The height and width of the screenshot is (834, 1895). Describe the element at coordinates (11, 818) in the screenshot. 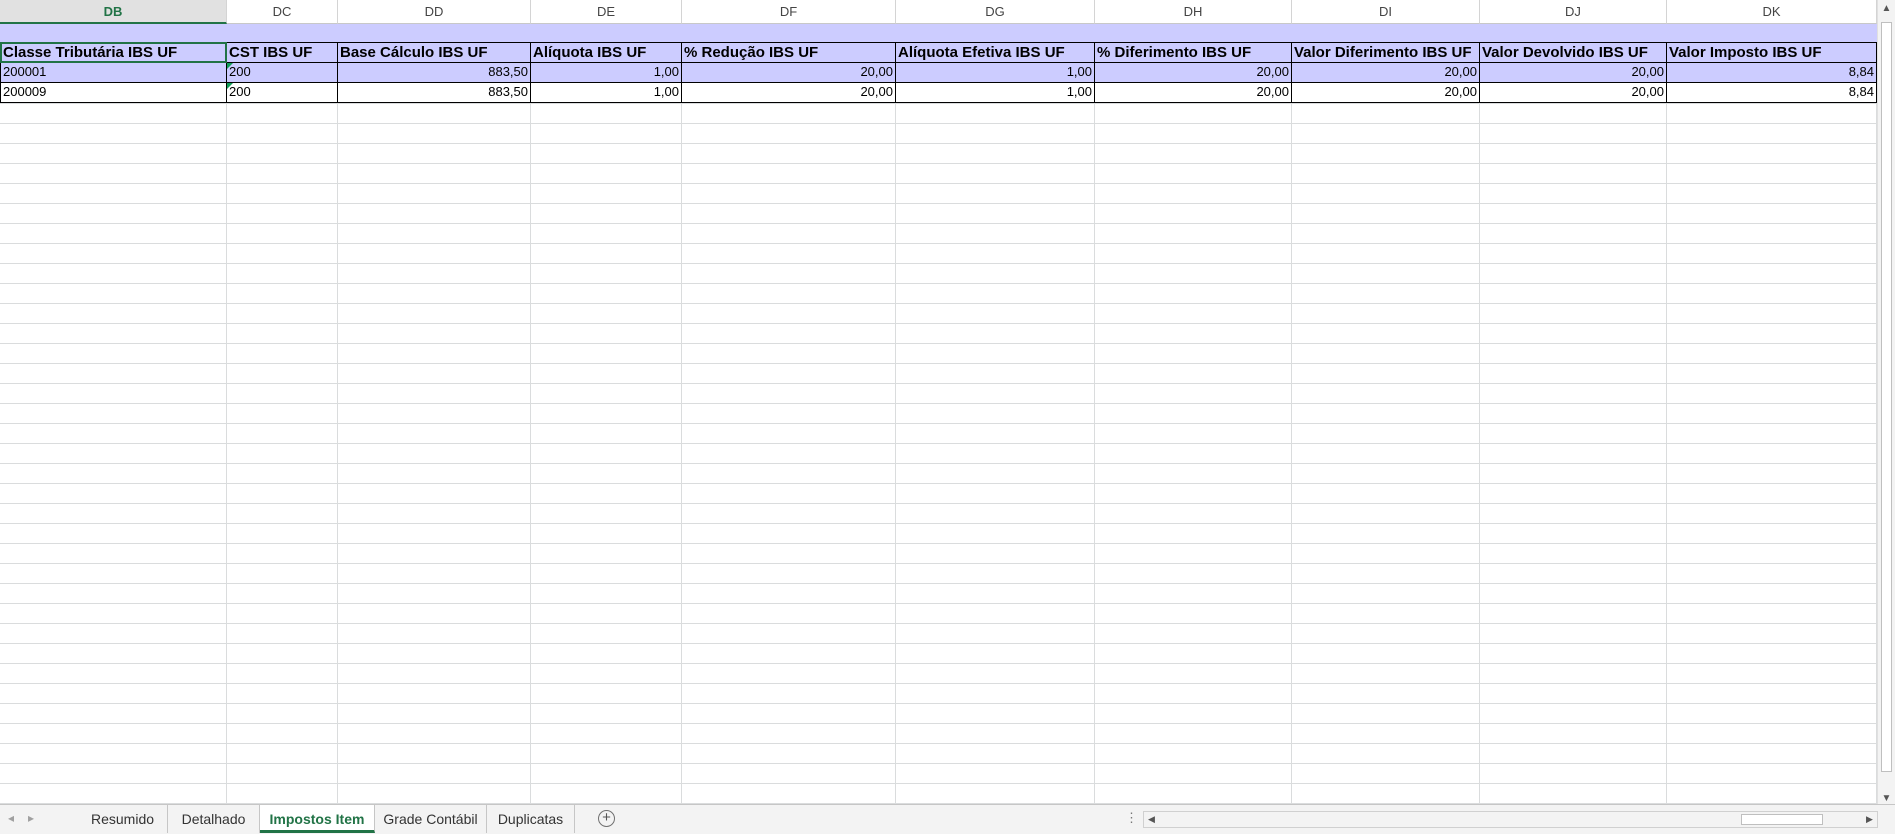

I see `tab-scroll-left-icon: ◂` at that location.